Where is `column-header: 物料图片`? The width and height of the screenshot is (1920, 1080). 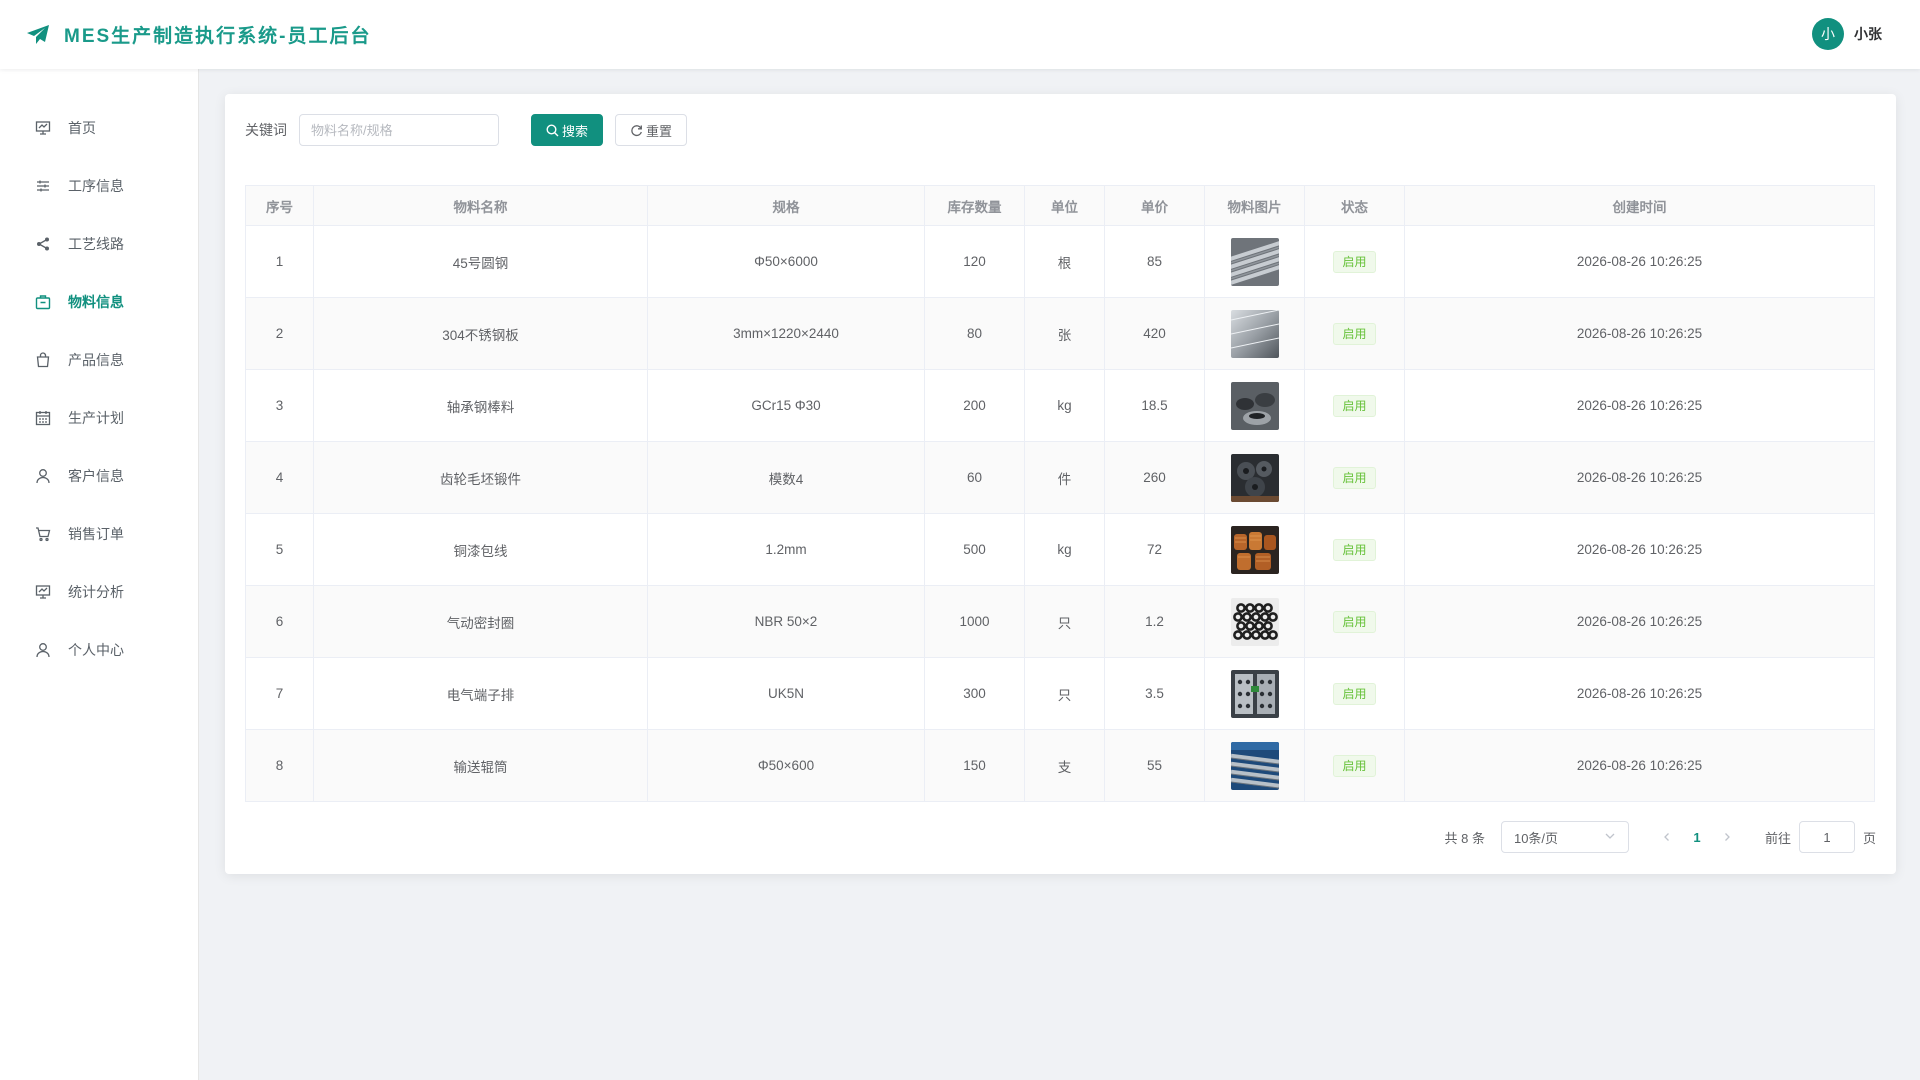 column-header: 物料图片 is located at coordinates (1254, 205).